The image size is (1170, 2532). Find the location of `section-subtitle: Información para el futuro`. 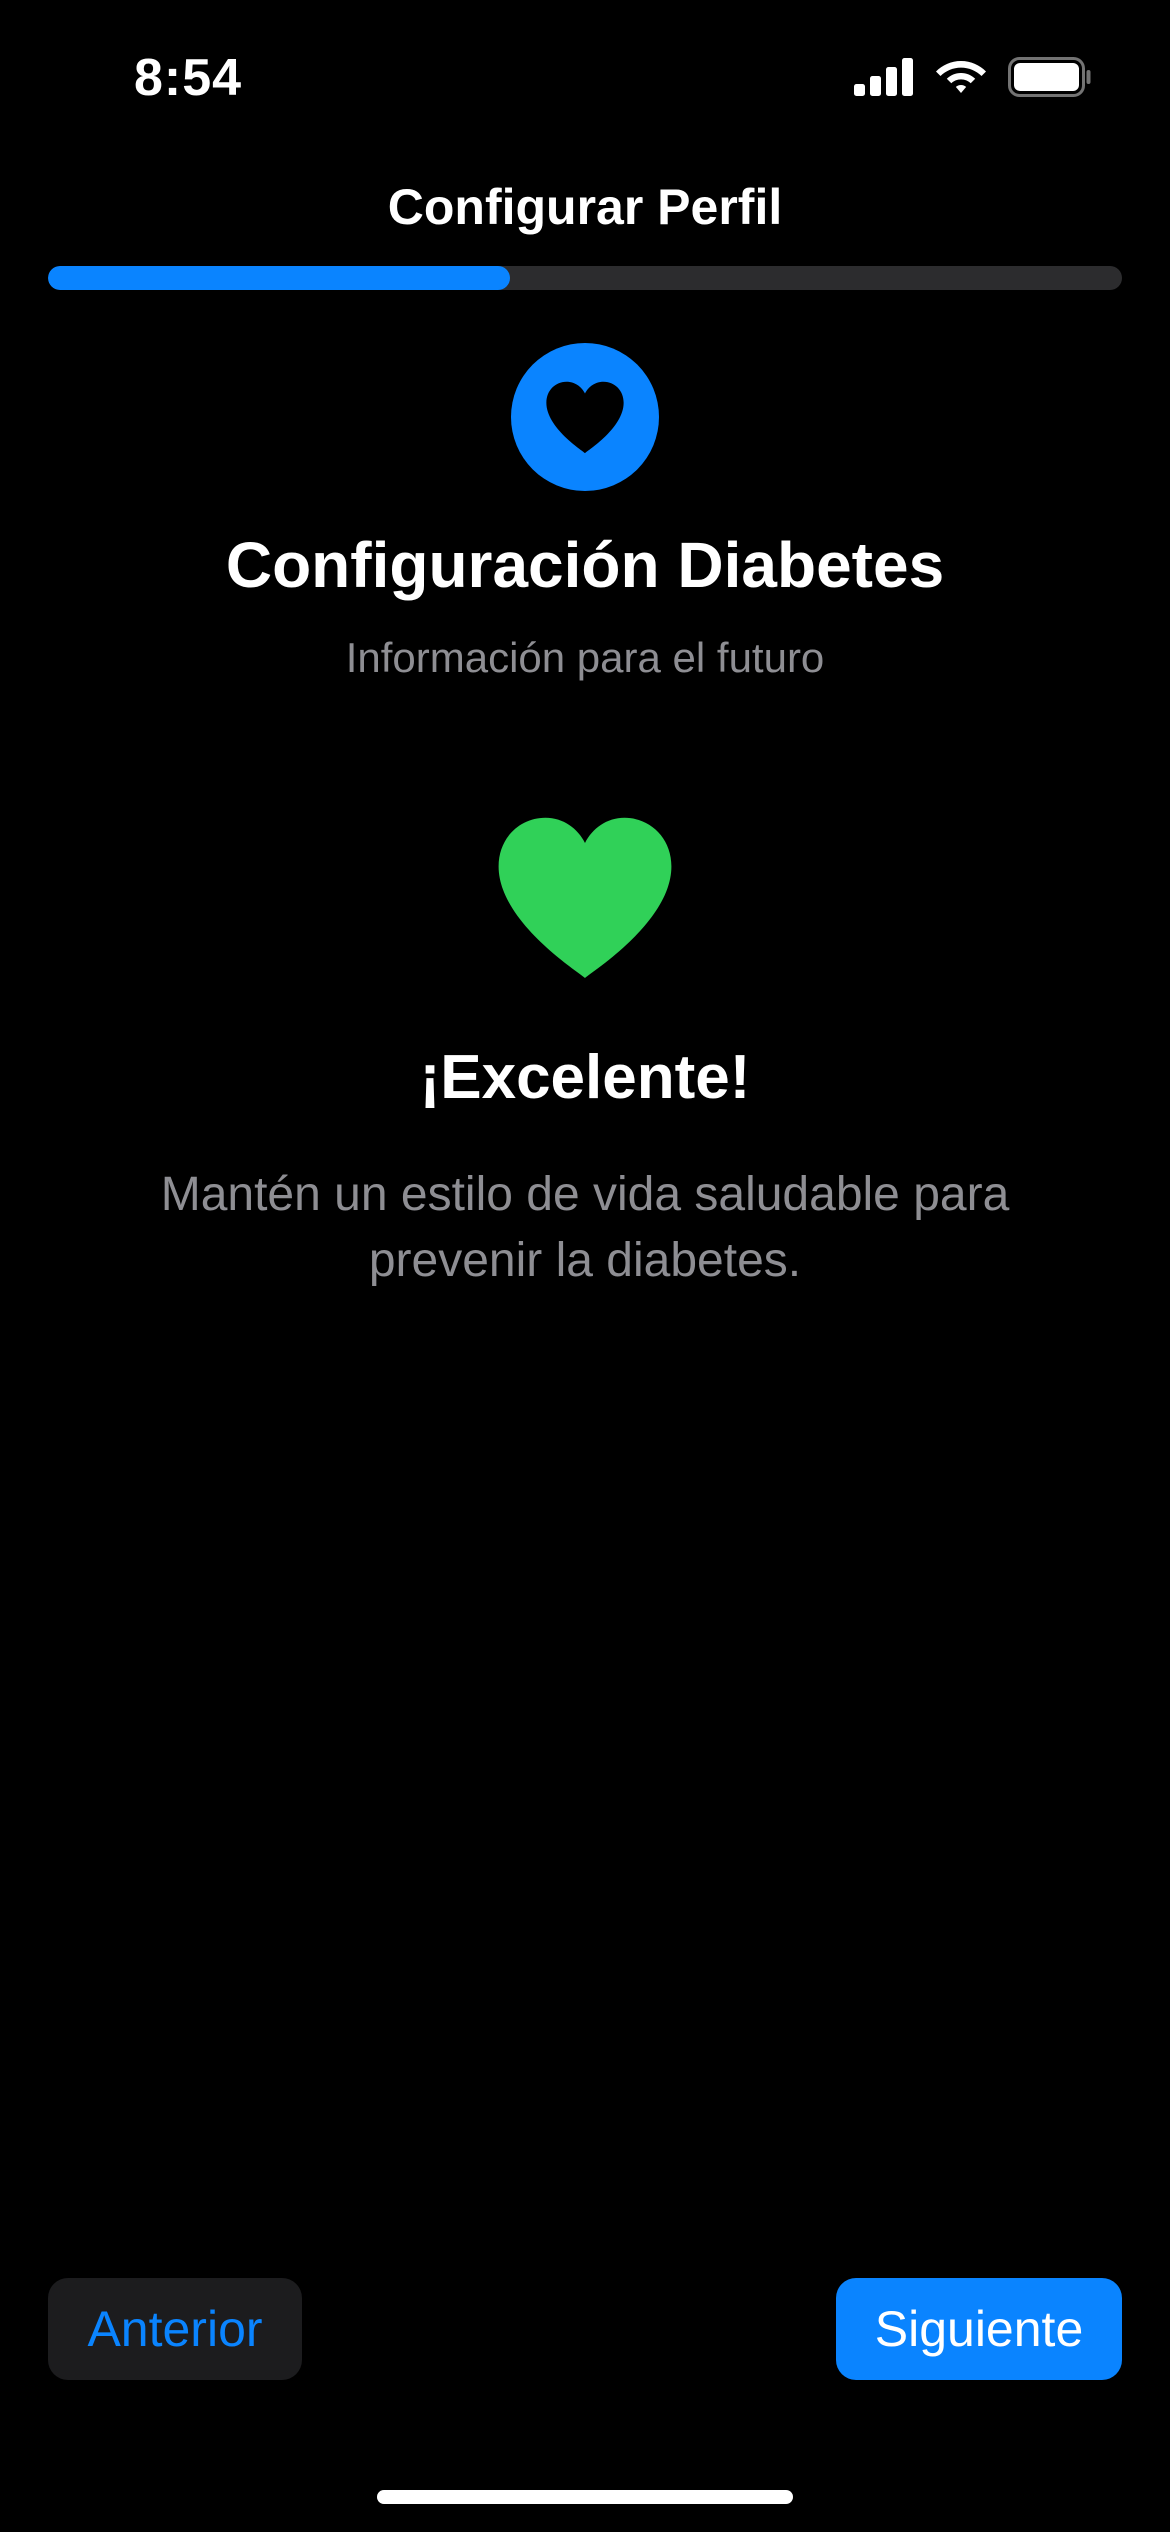

section-subtitle: Información para el futuro is located at coordinates (585, 657).